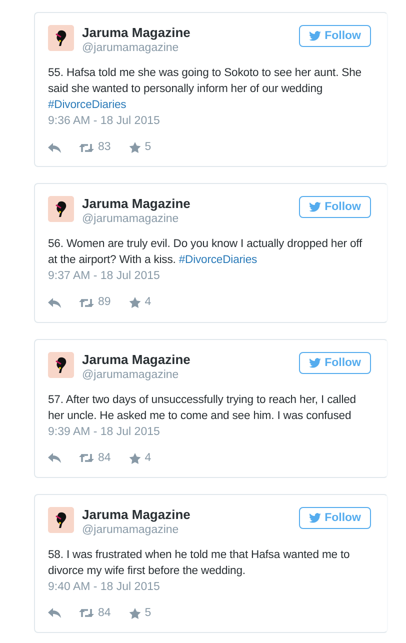 This screenshot has width=406, height=643. What do you see at coordinates (199, 563) in the screenshot?
I see `tweet-text: 58. I was frustrated when he told me that Hafsa wanted me to divorce my wife first before the wedding.` at bounding box center [199, 563].